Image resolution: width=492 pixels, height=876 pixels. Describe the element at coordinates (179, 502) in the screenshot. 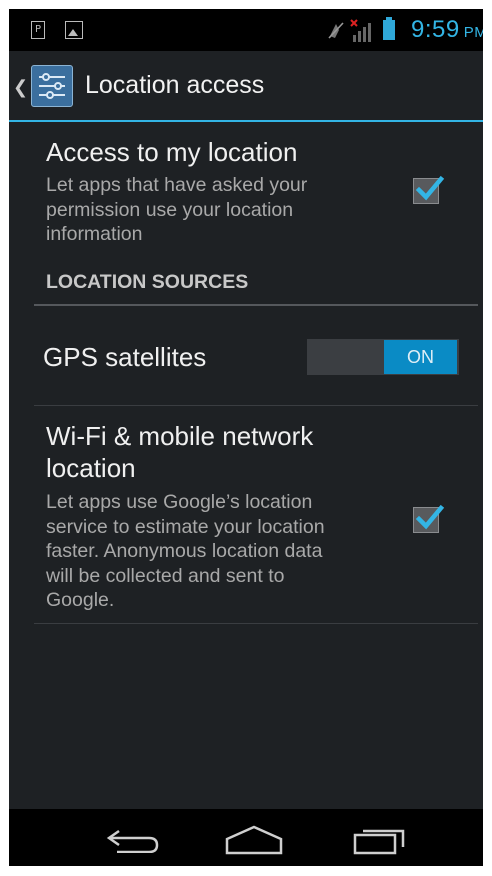

I see `summary-line: Let apps use Google’s location` at that location.